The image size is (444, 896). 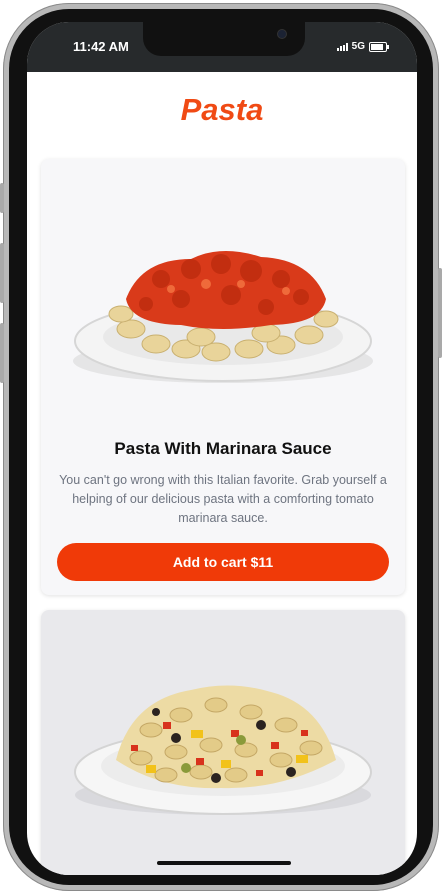 I want to click on pasta-marinara-image, so click(x=223, y=316).